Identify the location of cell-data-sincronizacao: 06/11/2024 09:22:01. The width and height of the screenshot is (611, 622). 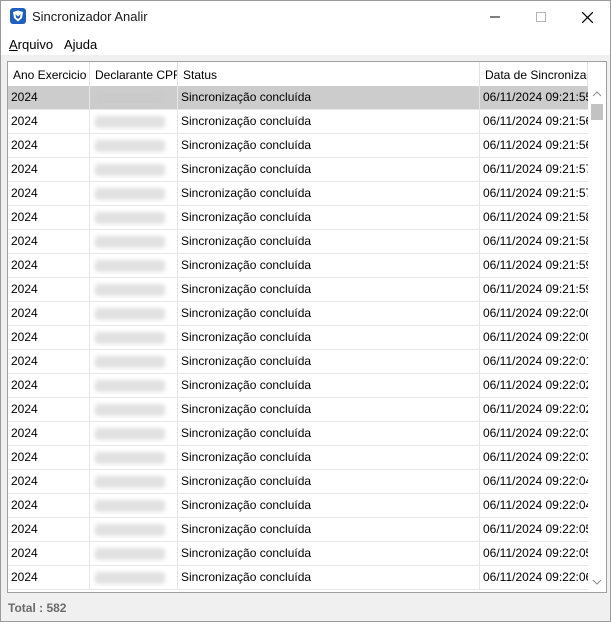
(535, 361).